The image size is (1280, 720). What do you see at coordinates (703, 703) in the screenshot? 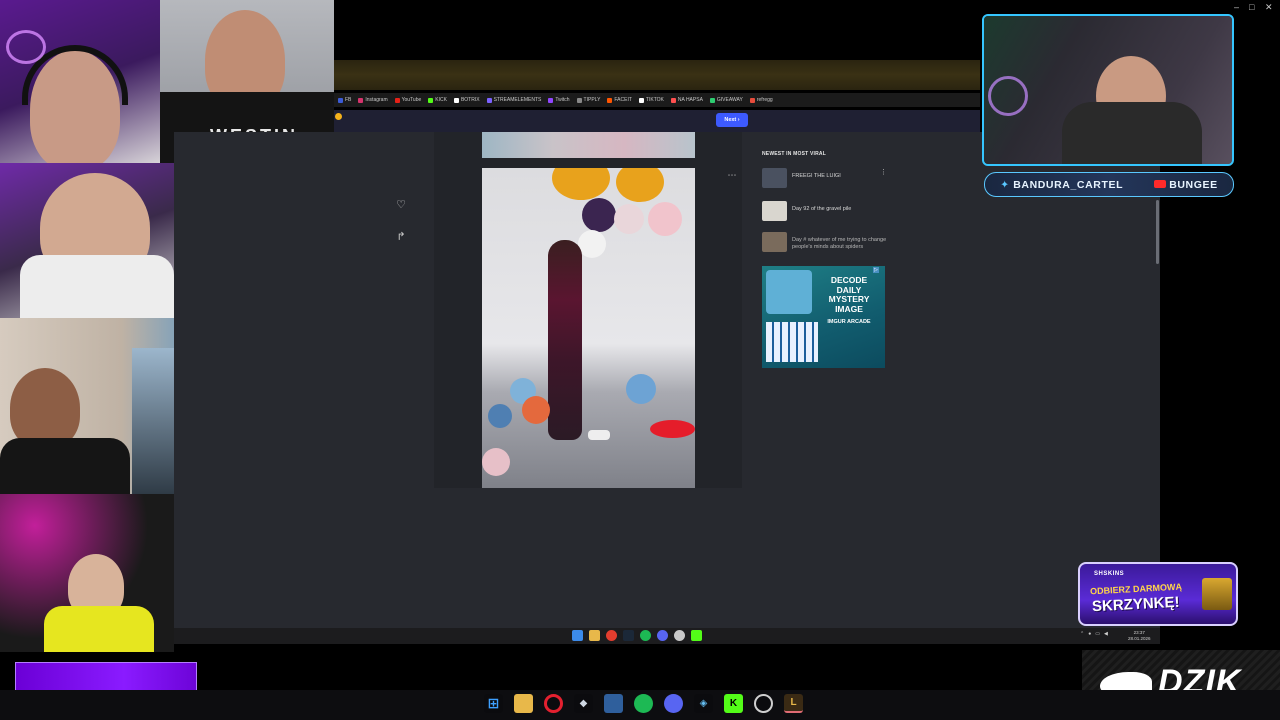
I see `steam-alt-icon: ◈` at bounding box center [703, 703].